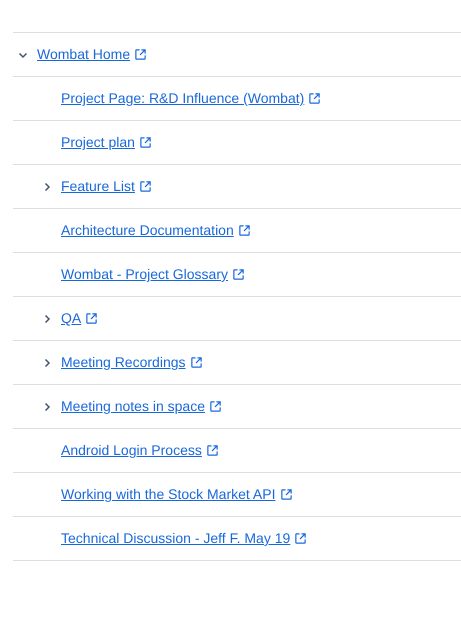  Describe the element at coordinates (144, 274) in the screenshot. I see `page-link: Wombat - Project Glossary` at that location.